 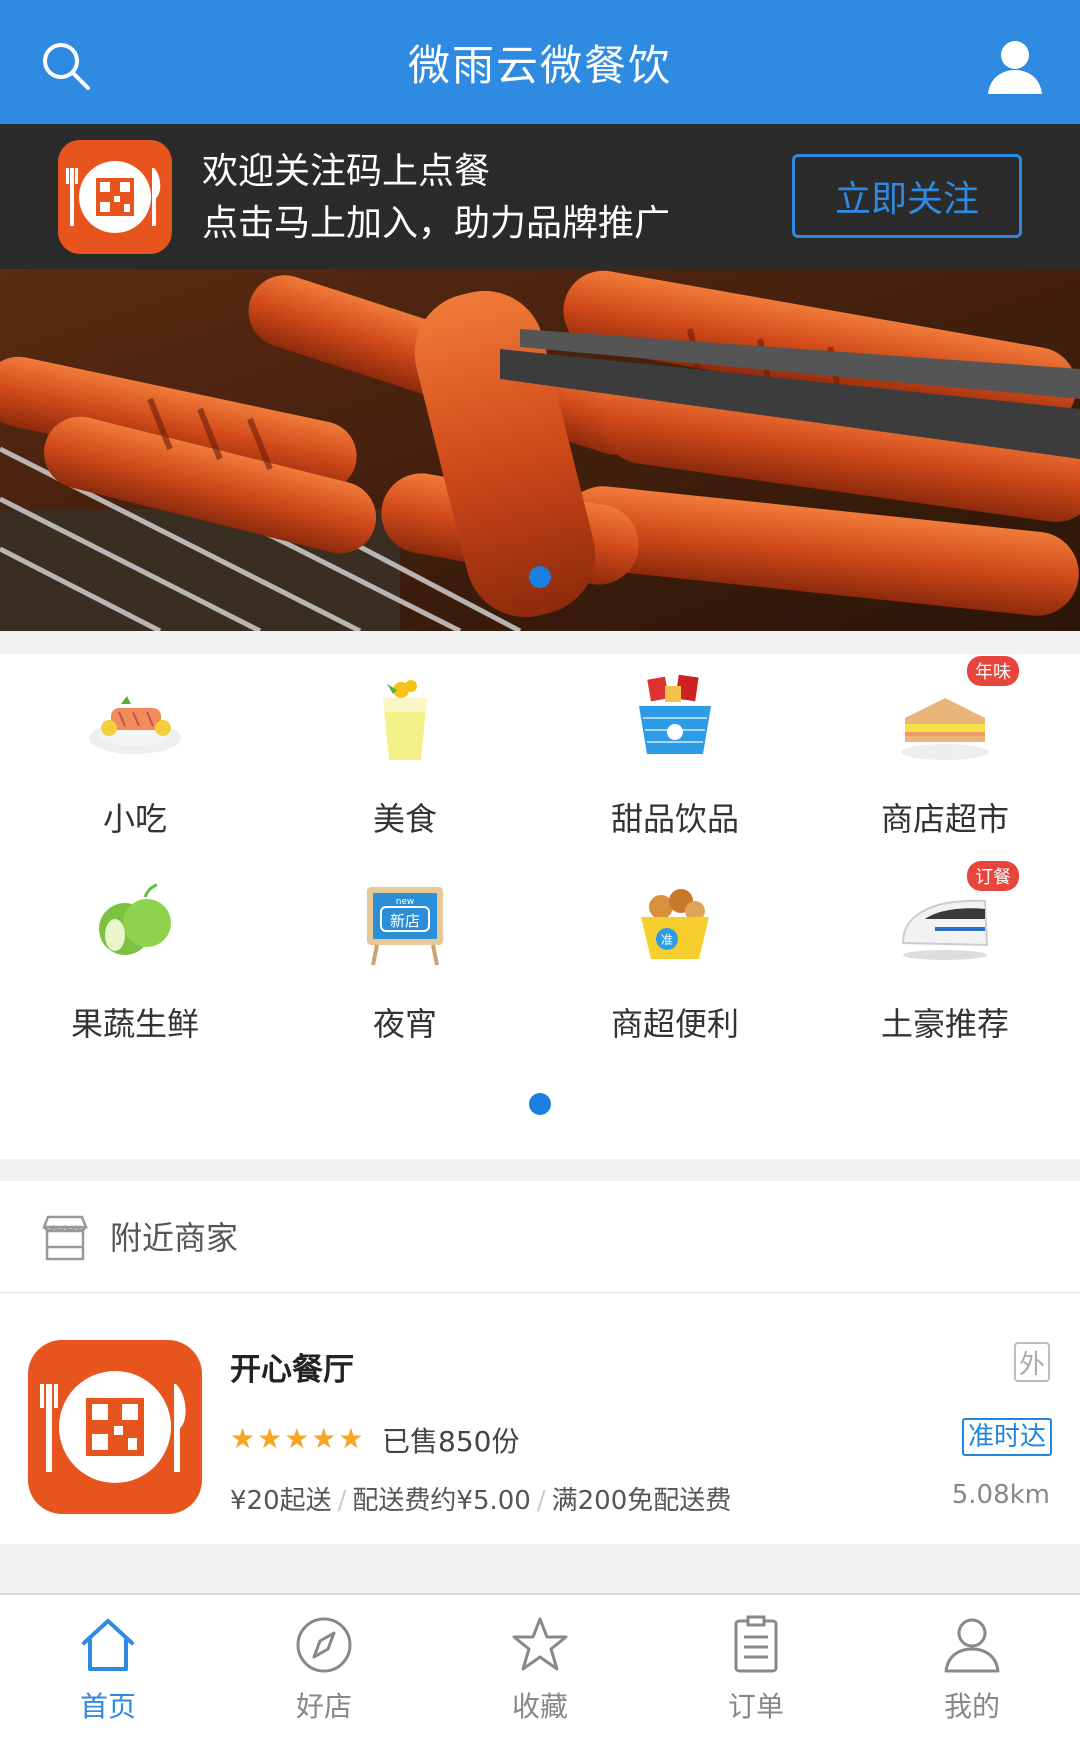 I want to click on tab-orders: 订单, so click(x=756, y=1666).